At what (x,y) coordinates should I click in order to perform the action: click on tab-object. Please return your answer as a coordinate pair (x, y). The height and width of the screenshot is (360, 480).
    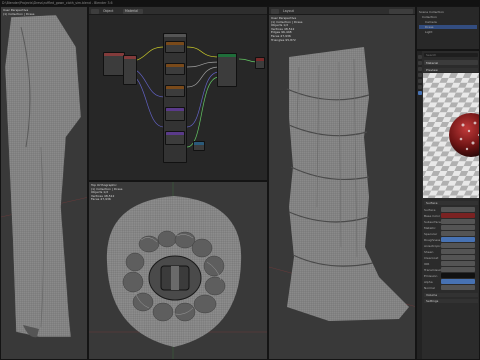
    Looking at the image, I should click on (419, 75).